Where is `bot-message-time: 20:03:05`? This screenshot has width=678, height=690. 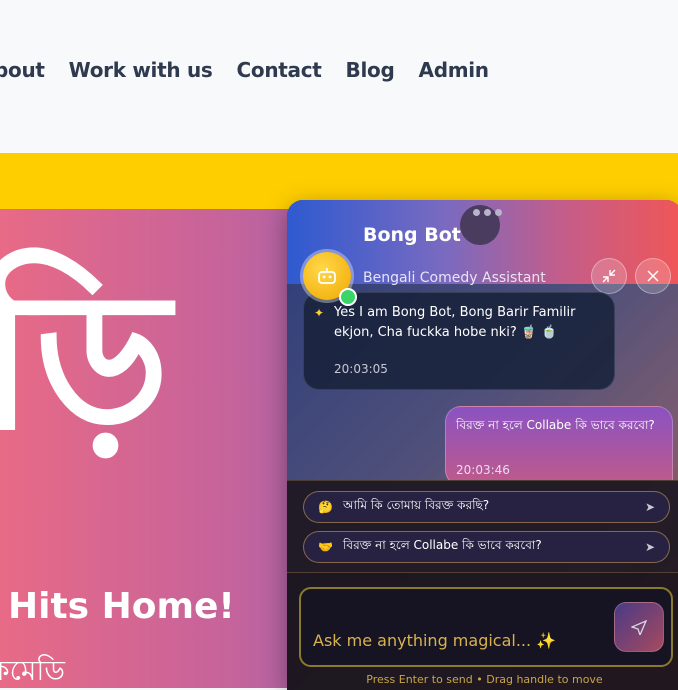
bot-message-time: 20:03:05 is located at coordinates (361, 369).